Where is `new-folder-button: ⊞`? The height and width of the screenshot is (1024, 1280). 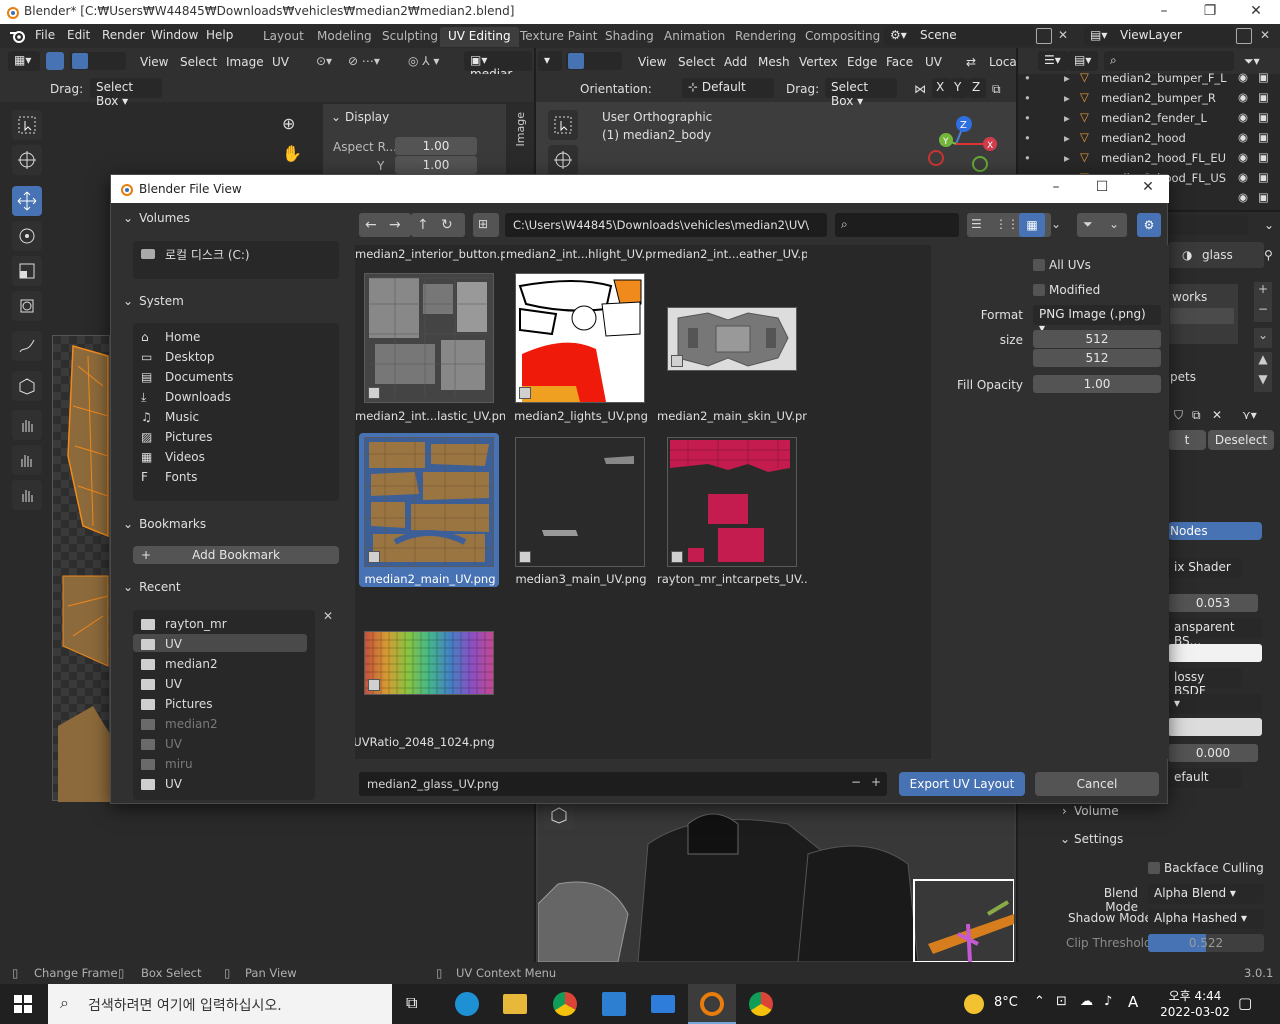
new-folder-button: ⊞ is located at coordinates (486, 225).